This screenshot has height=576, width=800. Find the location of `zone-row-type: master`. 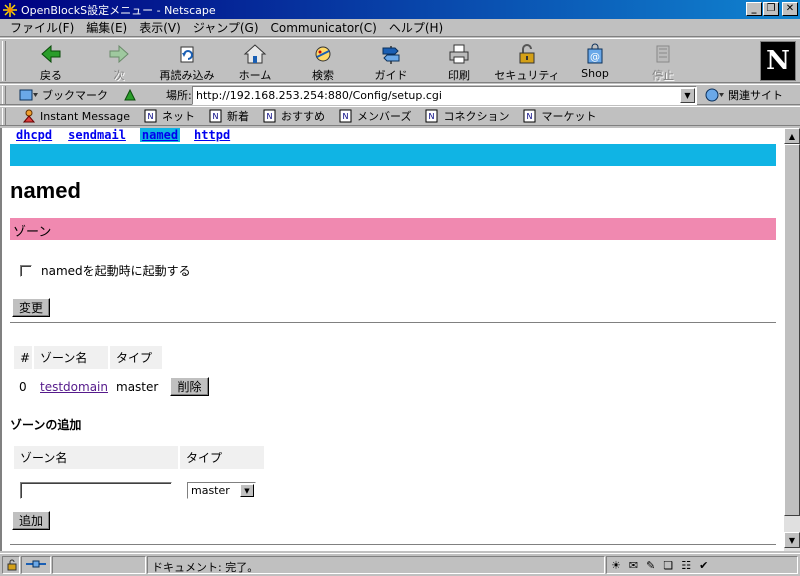

zone-row-type: master is located at coordinates (137, 387).